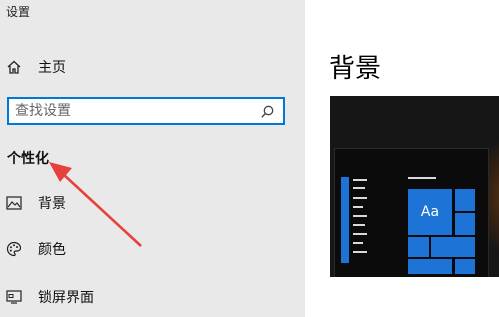 The height and width of the screenshot is (317, 499). Describe the element at coordinates (66, 298) in the screenshot. I see `nav-lock-screen-label: 锁屏界面` at that location.